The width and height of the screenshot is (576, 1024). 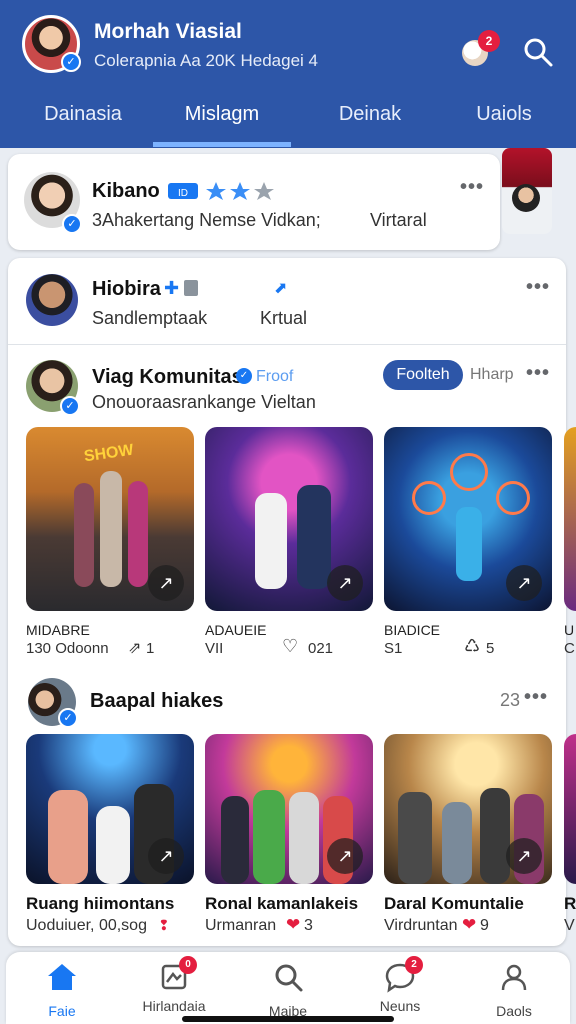 I want to click on side-thumbnail, so click(x=527, y=191).